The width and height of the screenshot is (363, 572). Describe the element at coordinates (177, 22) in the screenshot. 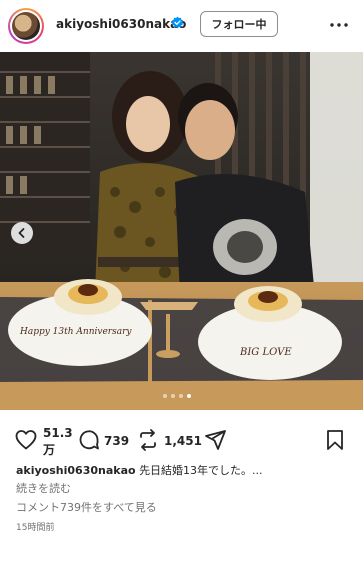

I see `verified-badge-icon` at that location.